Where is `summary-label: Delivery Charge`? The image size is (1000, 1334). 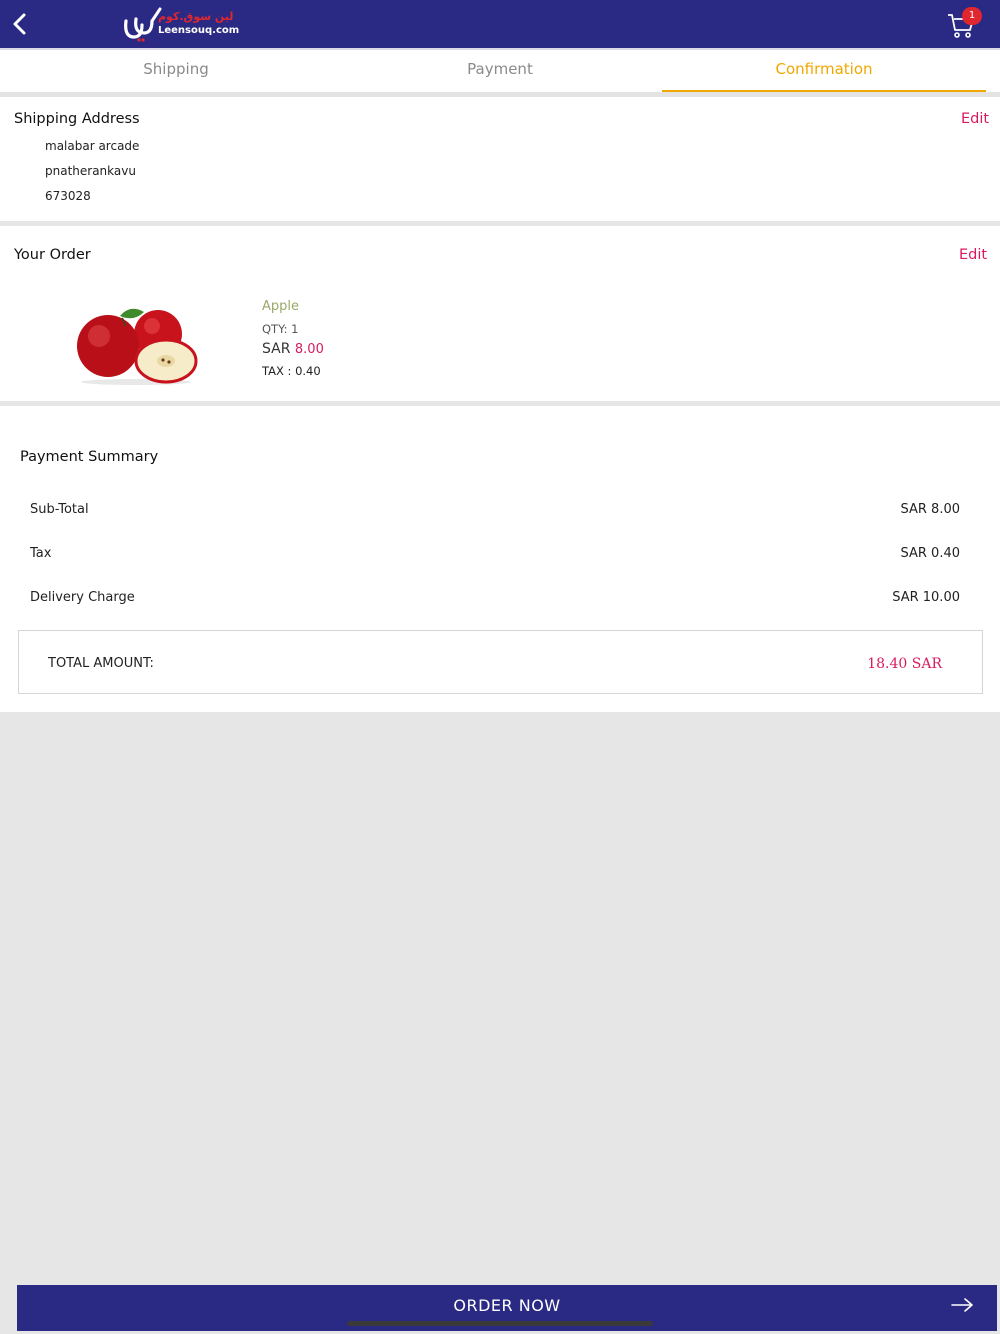 summary-label: Delivery Charge is located at coordinates (82, 597).